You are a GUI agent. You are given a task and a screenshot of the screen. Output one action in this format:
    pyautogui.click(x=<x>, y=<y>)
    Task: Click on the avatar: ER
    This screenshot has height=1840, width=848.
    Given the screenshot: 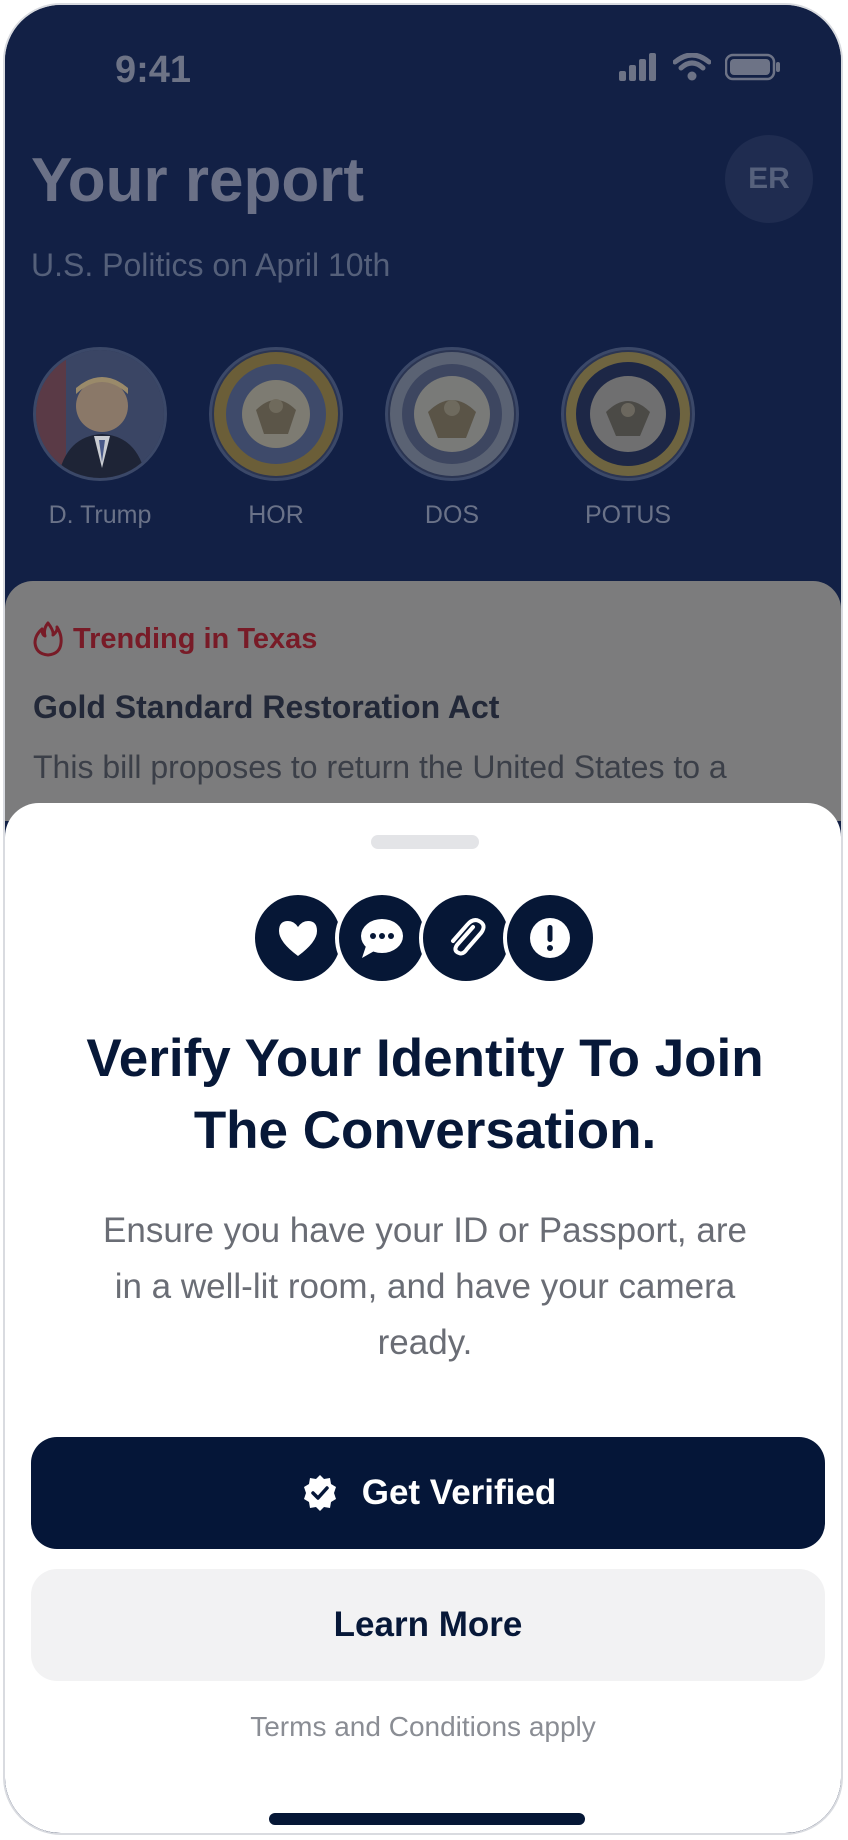 What is the action you would take?
    pyautogui.click(x=769, y=179)
    